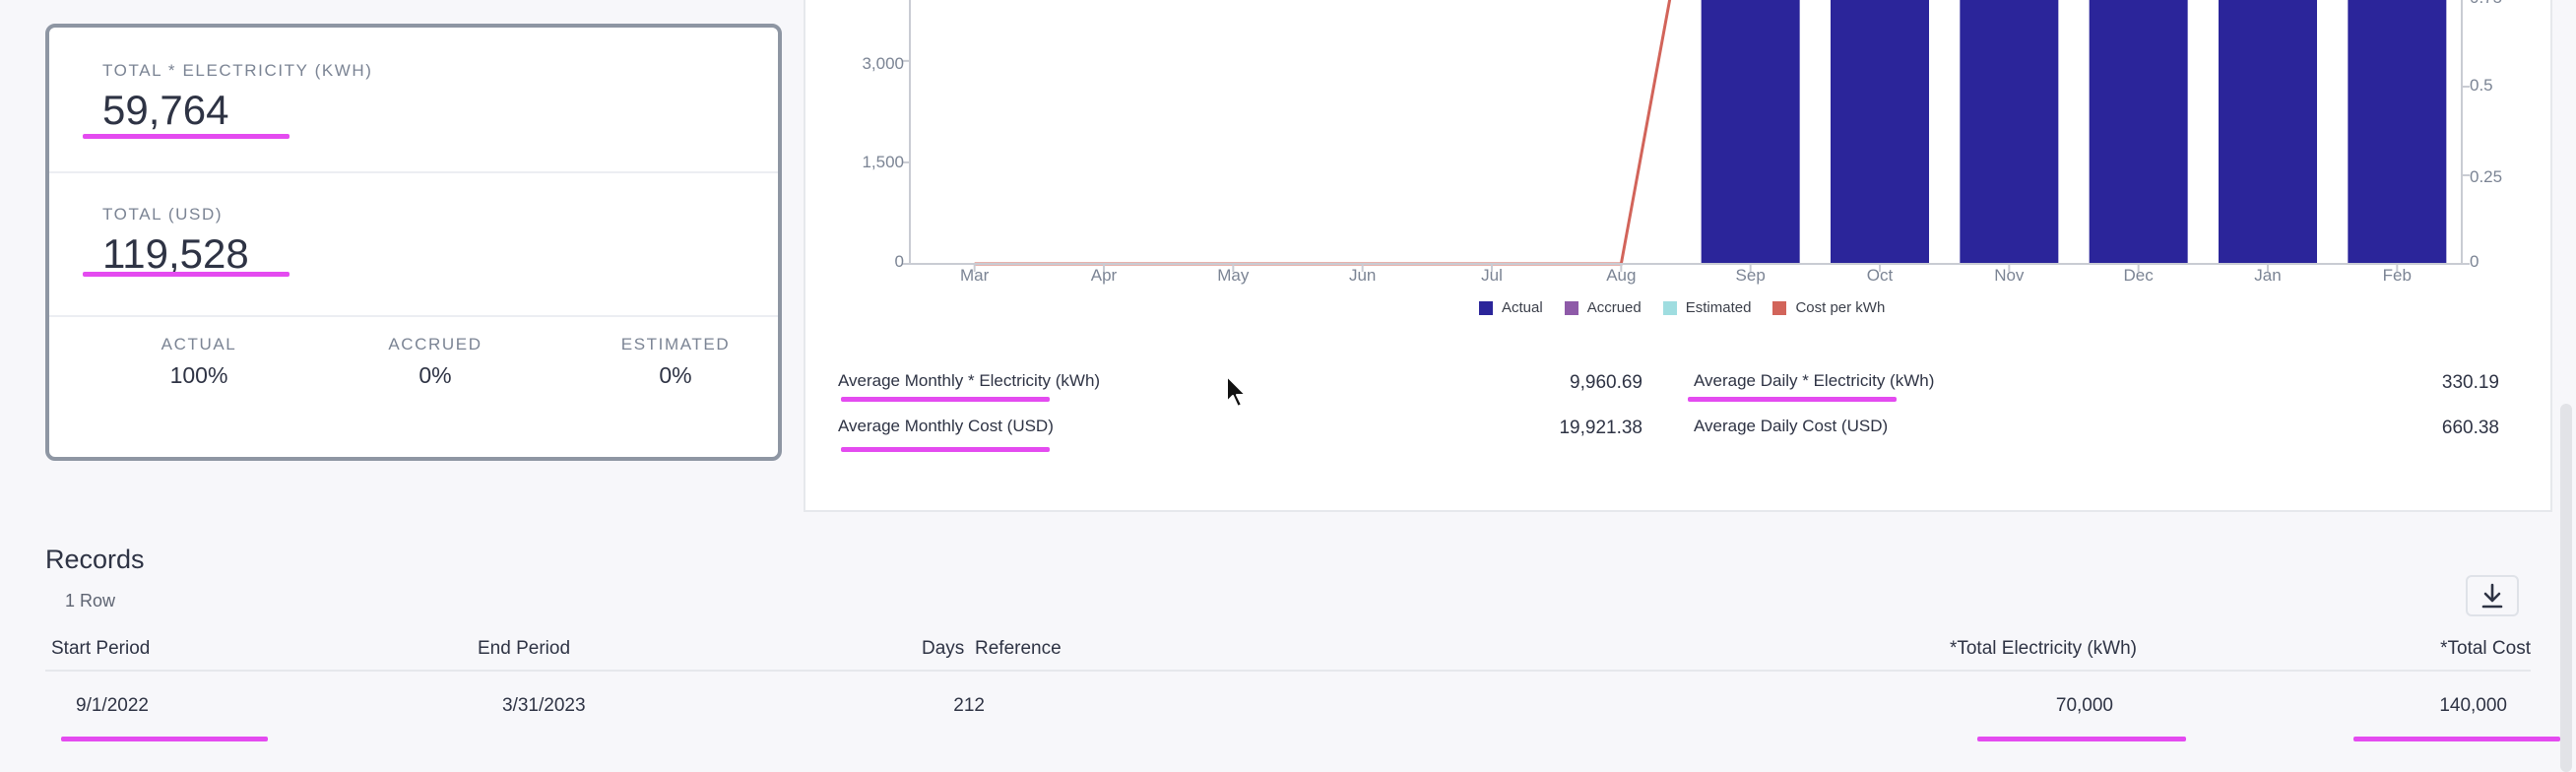 This screenshot has height=772, width=2576. I want to click on stat-estimated-value: 0%, so click(675, 375).